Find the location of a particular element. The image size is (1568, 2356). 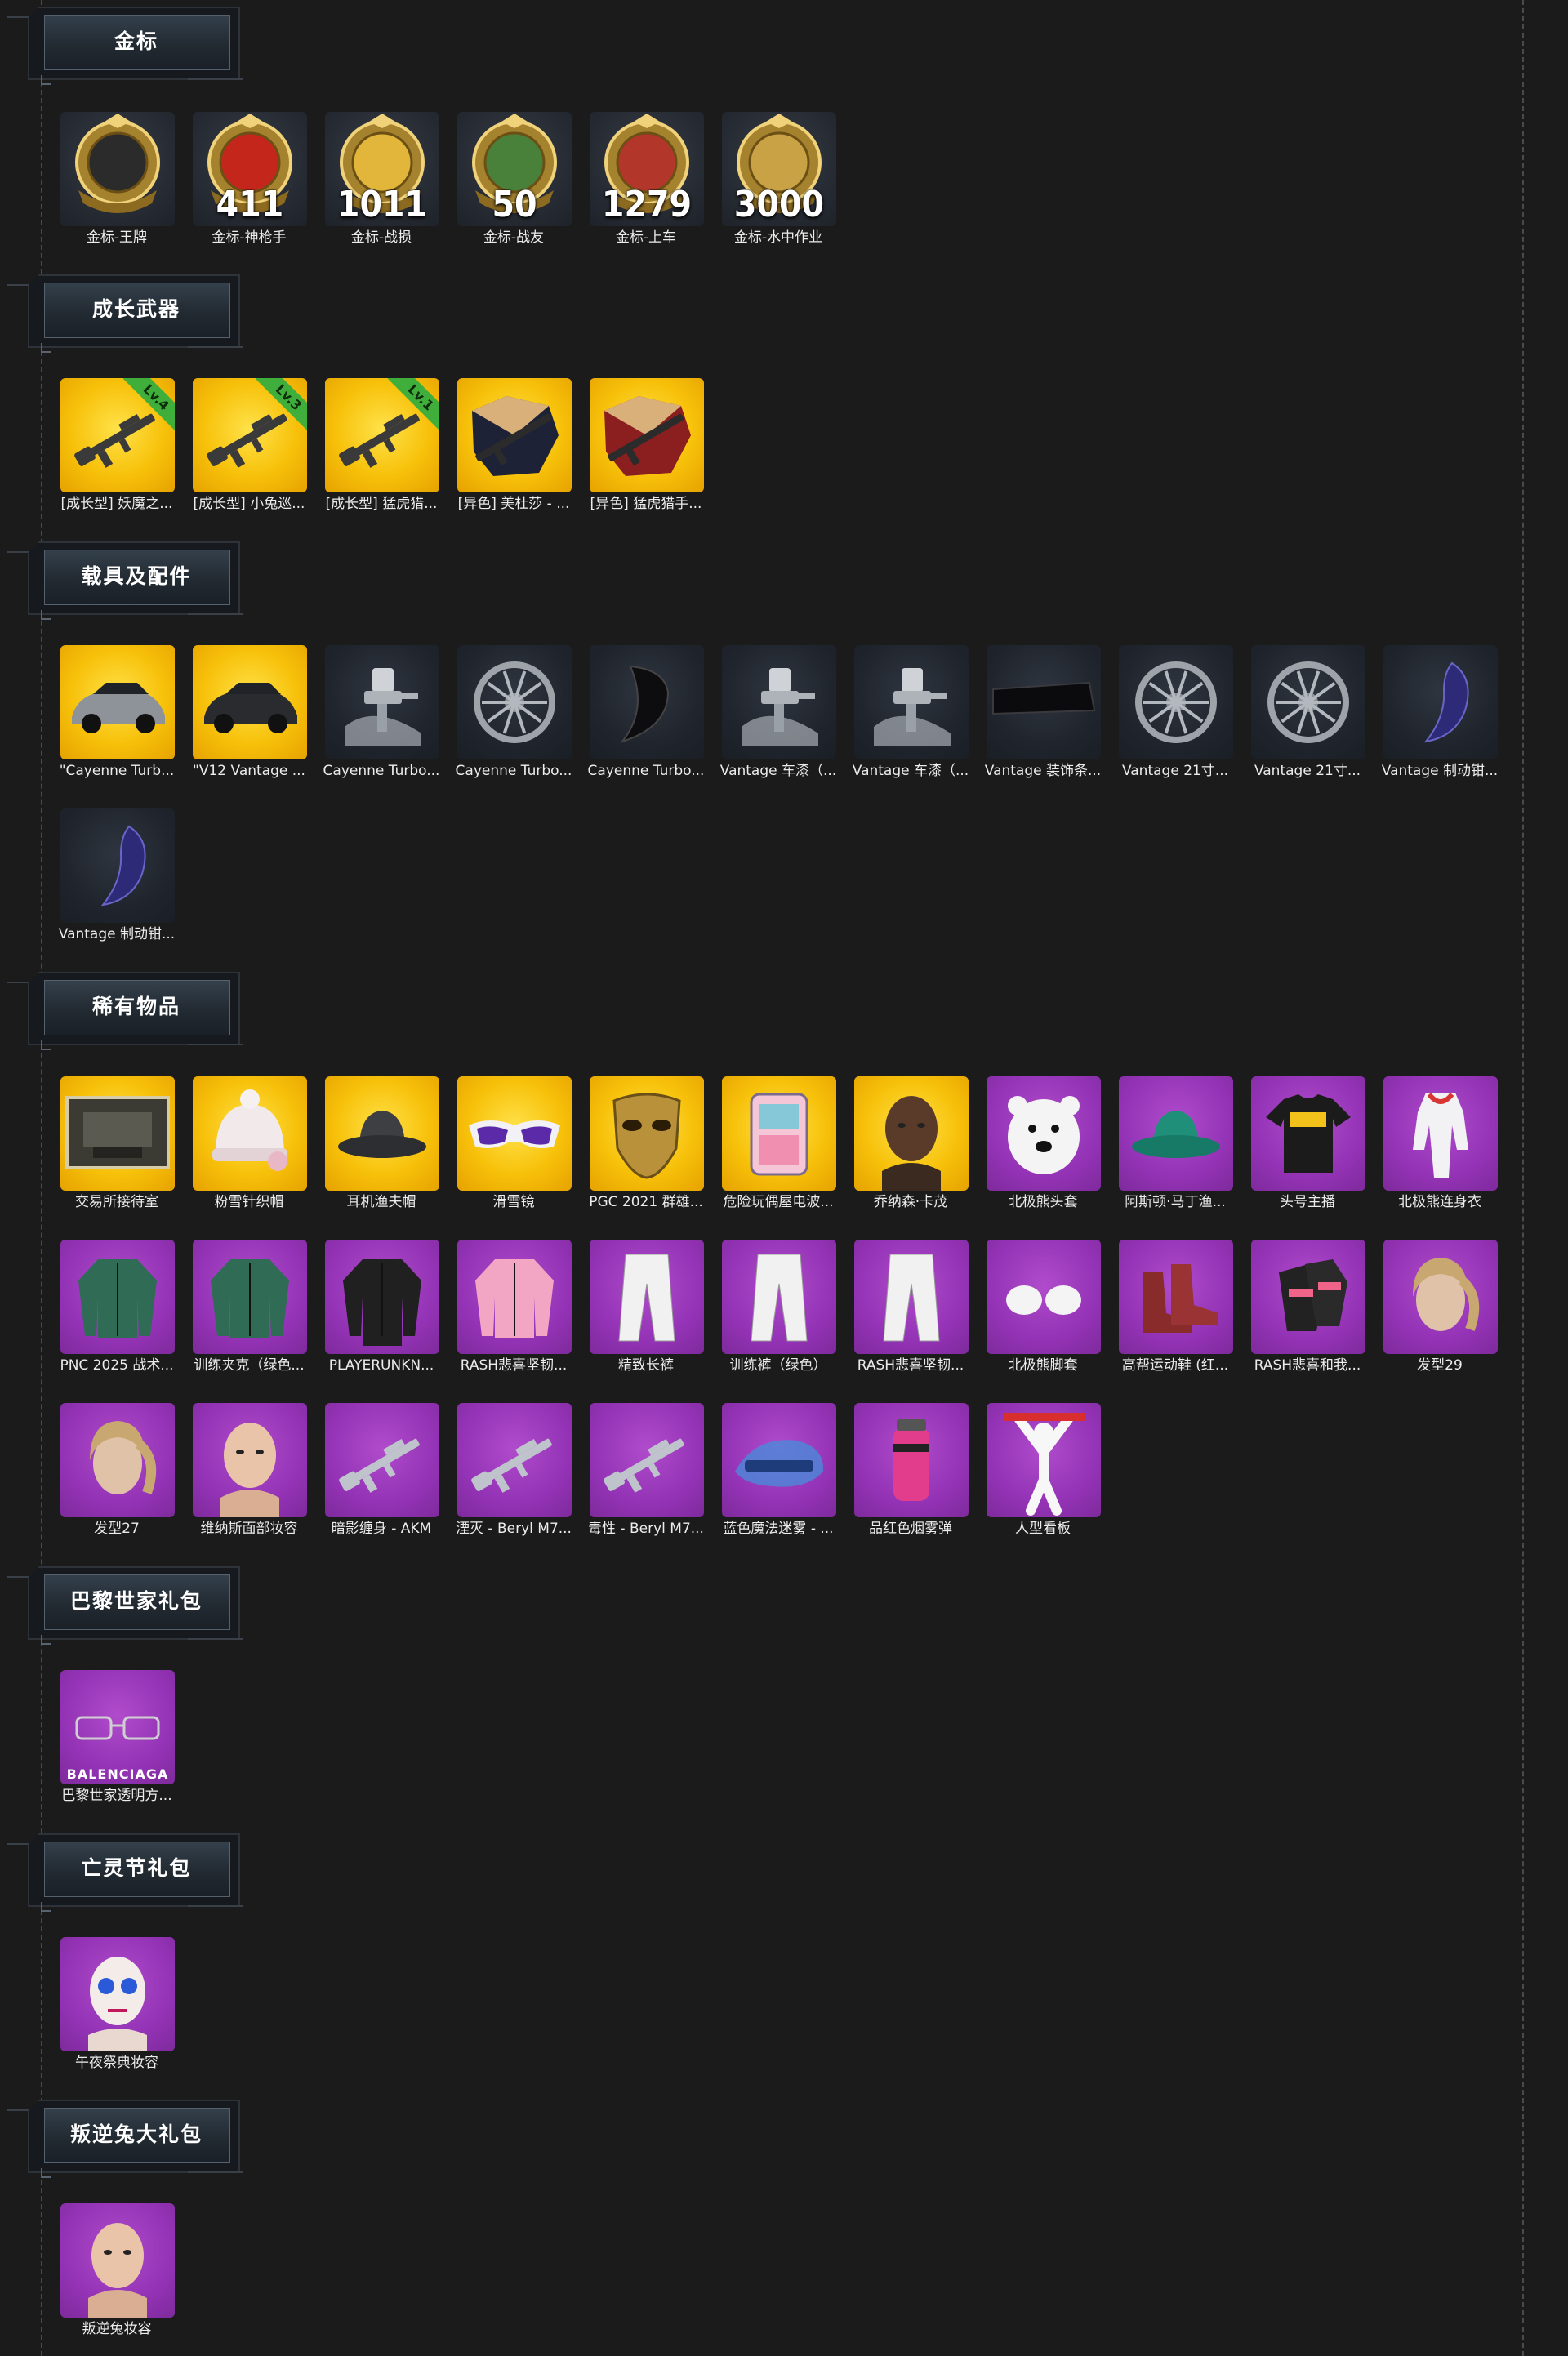

item-tile: 411 is located at coordinates (250, 169).